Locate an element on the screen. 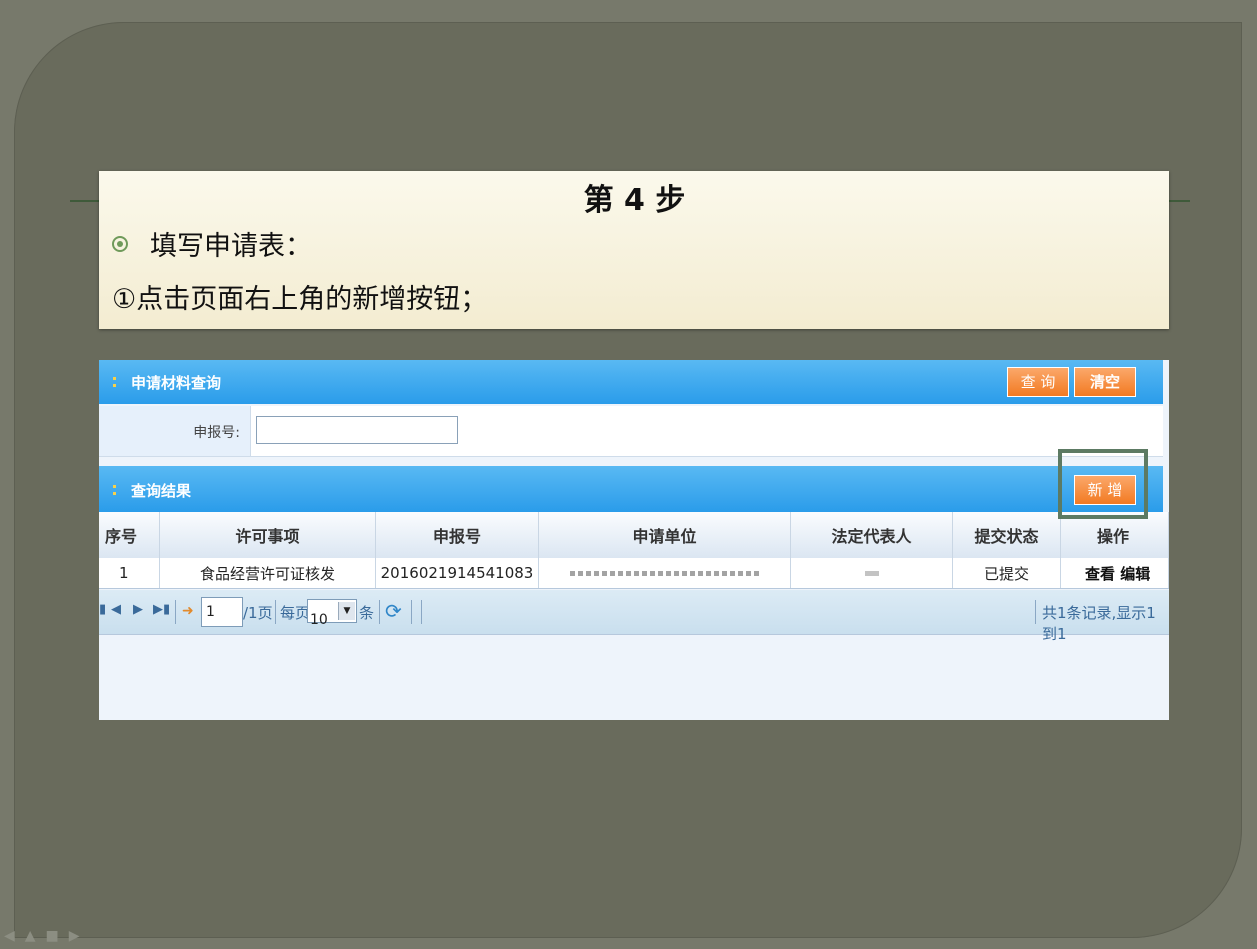 The width and height of the screenshot is (1257, 949). bullet-line: 填写申请表： is located at coordinates (212, 243).